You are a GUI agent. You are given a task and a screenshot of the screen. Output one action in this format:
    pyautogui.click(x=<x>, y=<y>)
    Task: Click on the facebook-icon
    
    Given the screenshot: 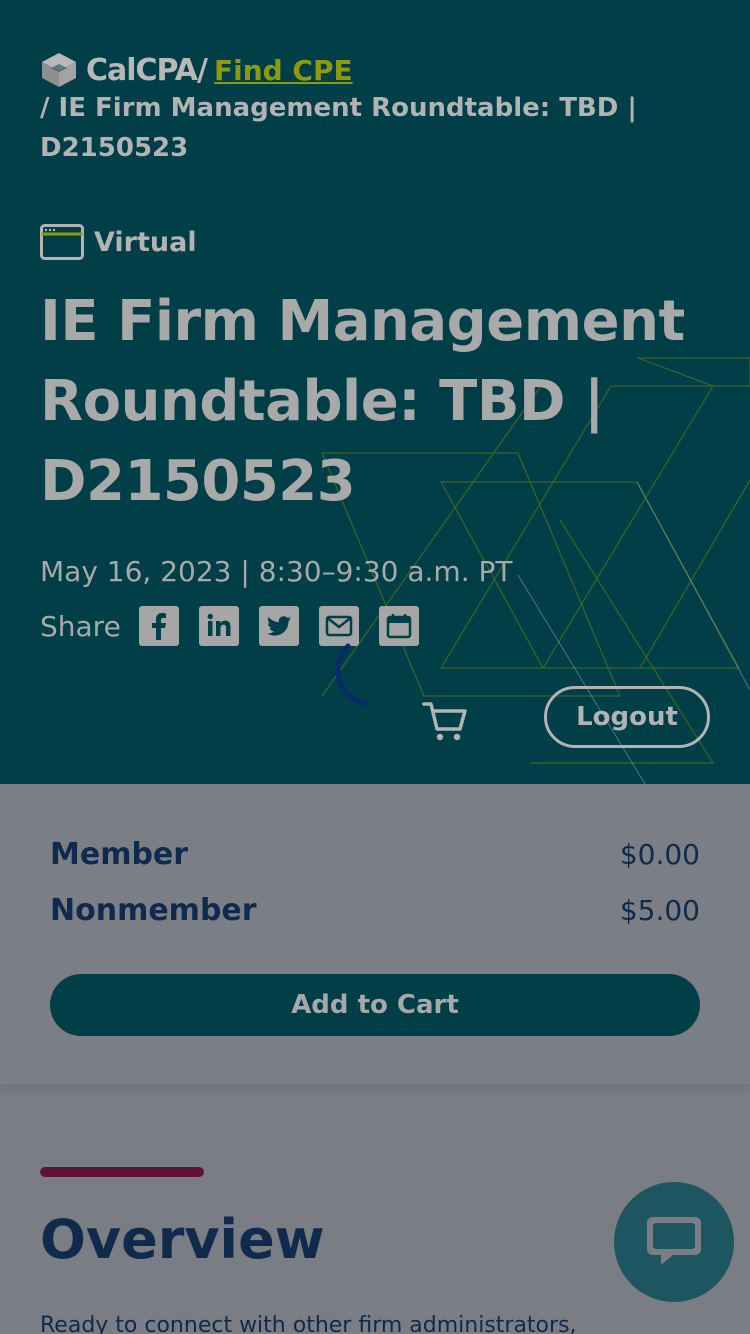 What is the action you would take?
    pyautogui.click(x=158, y=626)
    